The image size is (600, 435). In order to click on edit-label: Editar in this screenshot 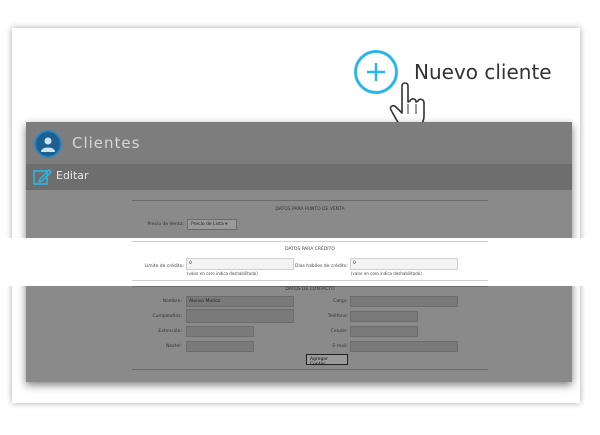, I will do `click(72, 175)`.